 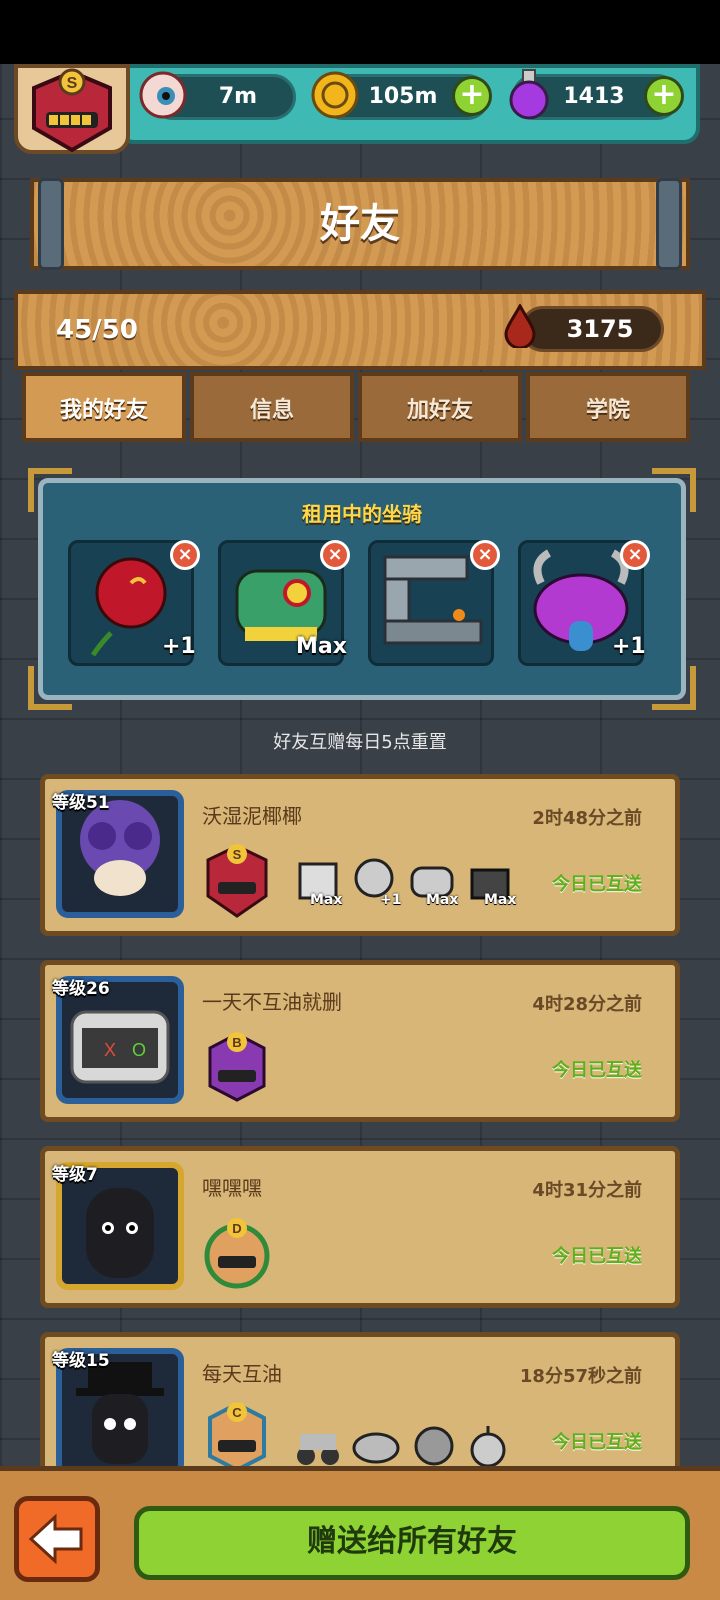 I want to click on potion-value: 1413, so click(x=594, y=96).